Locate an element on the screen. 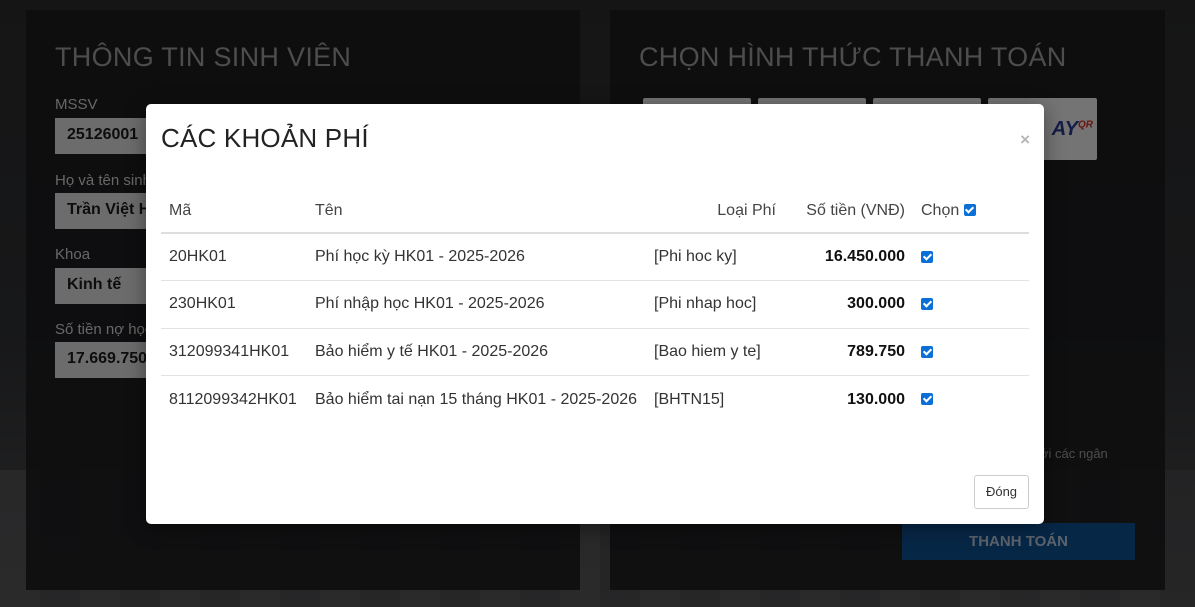 The image size is (1195, 607). fee-code: 230HK01 is located at coordinates (234, 304).